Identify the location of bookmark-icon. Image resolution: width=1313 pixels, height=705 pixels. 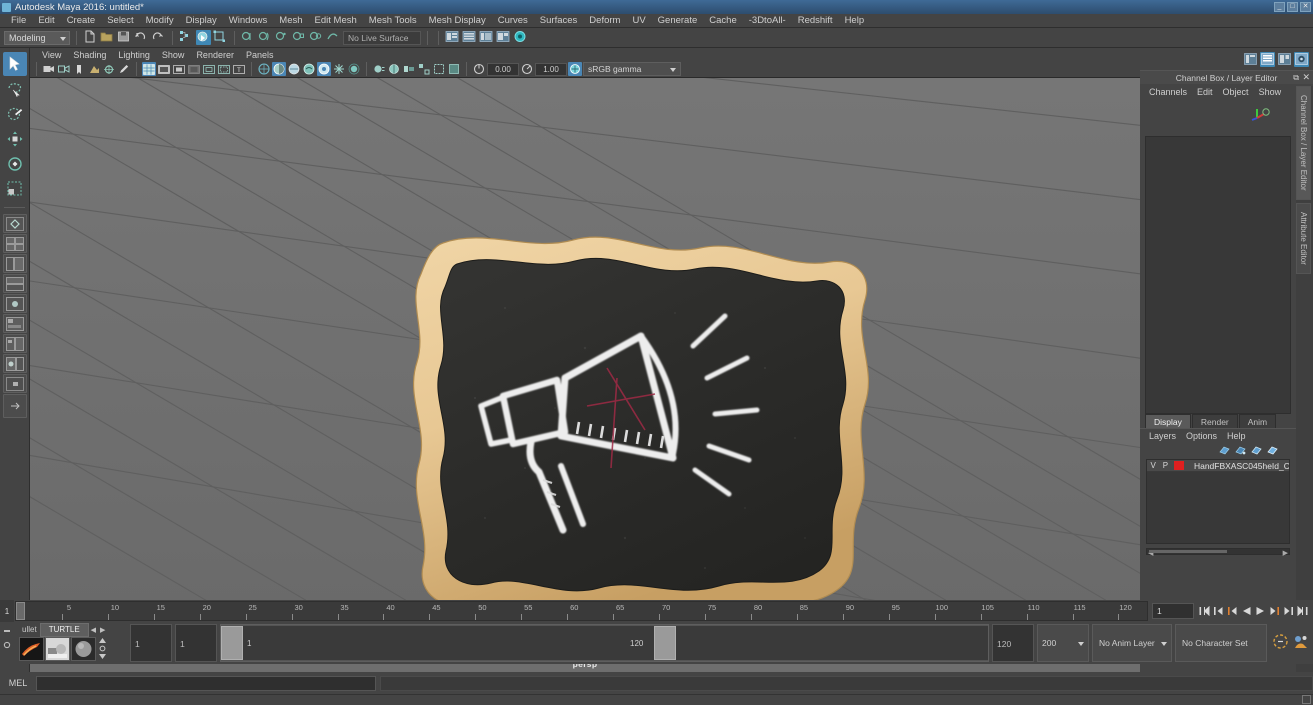
(79, 69).